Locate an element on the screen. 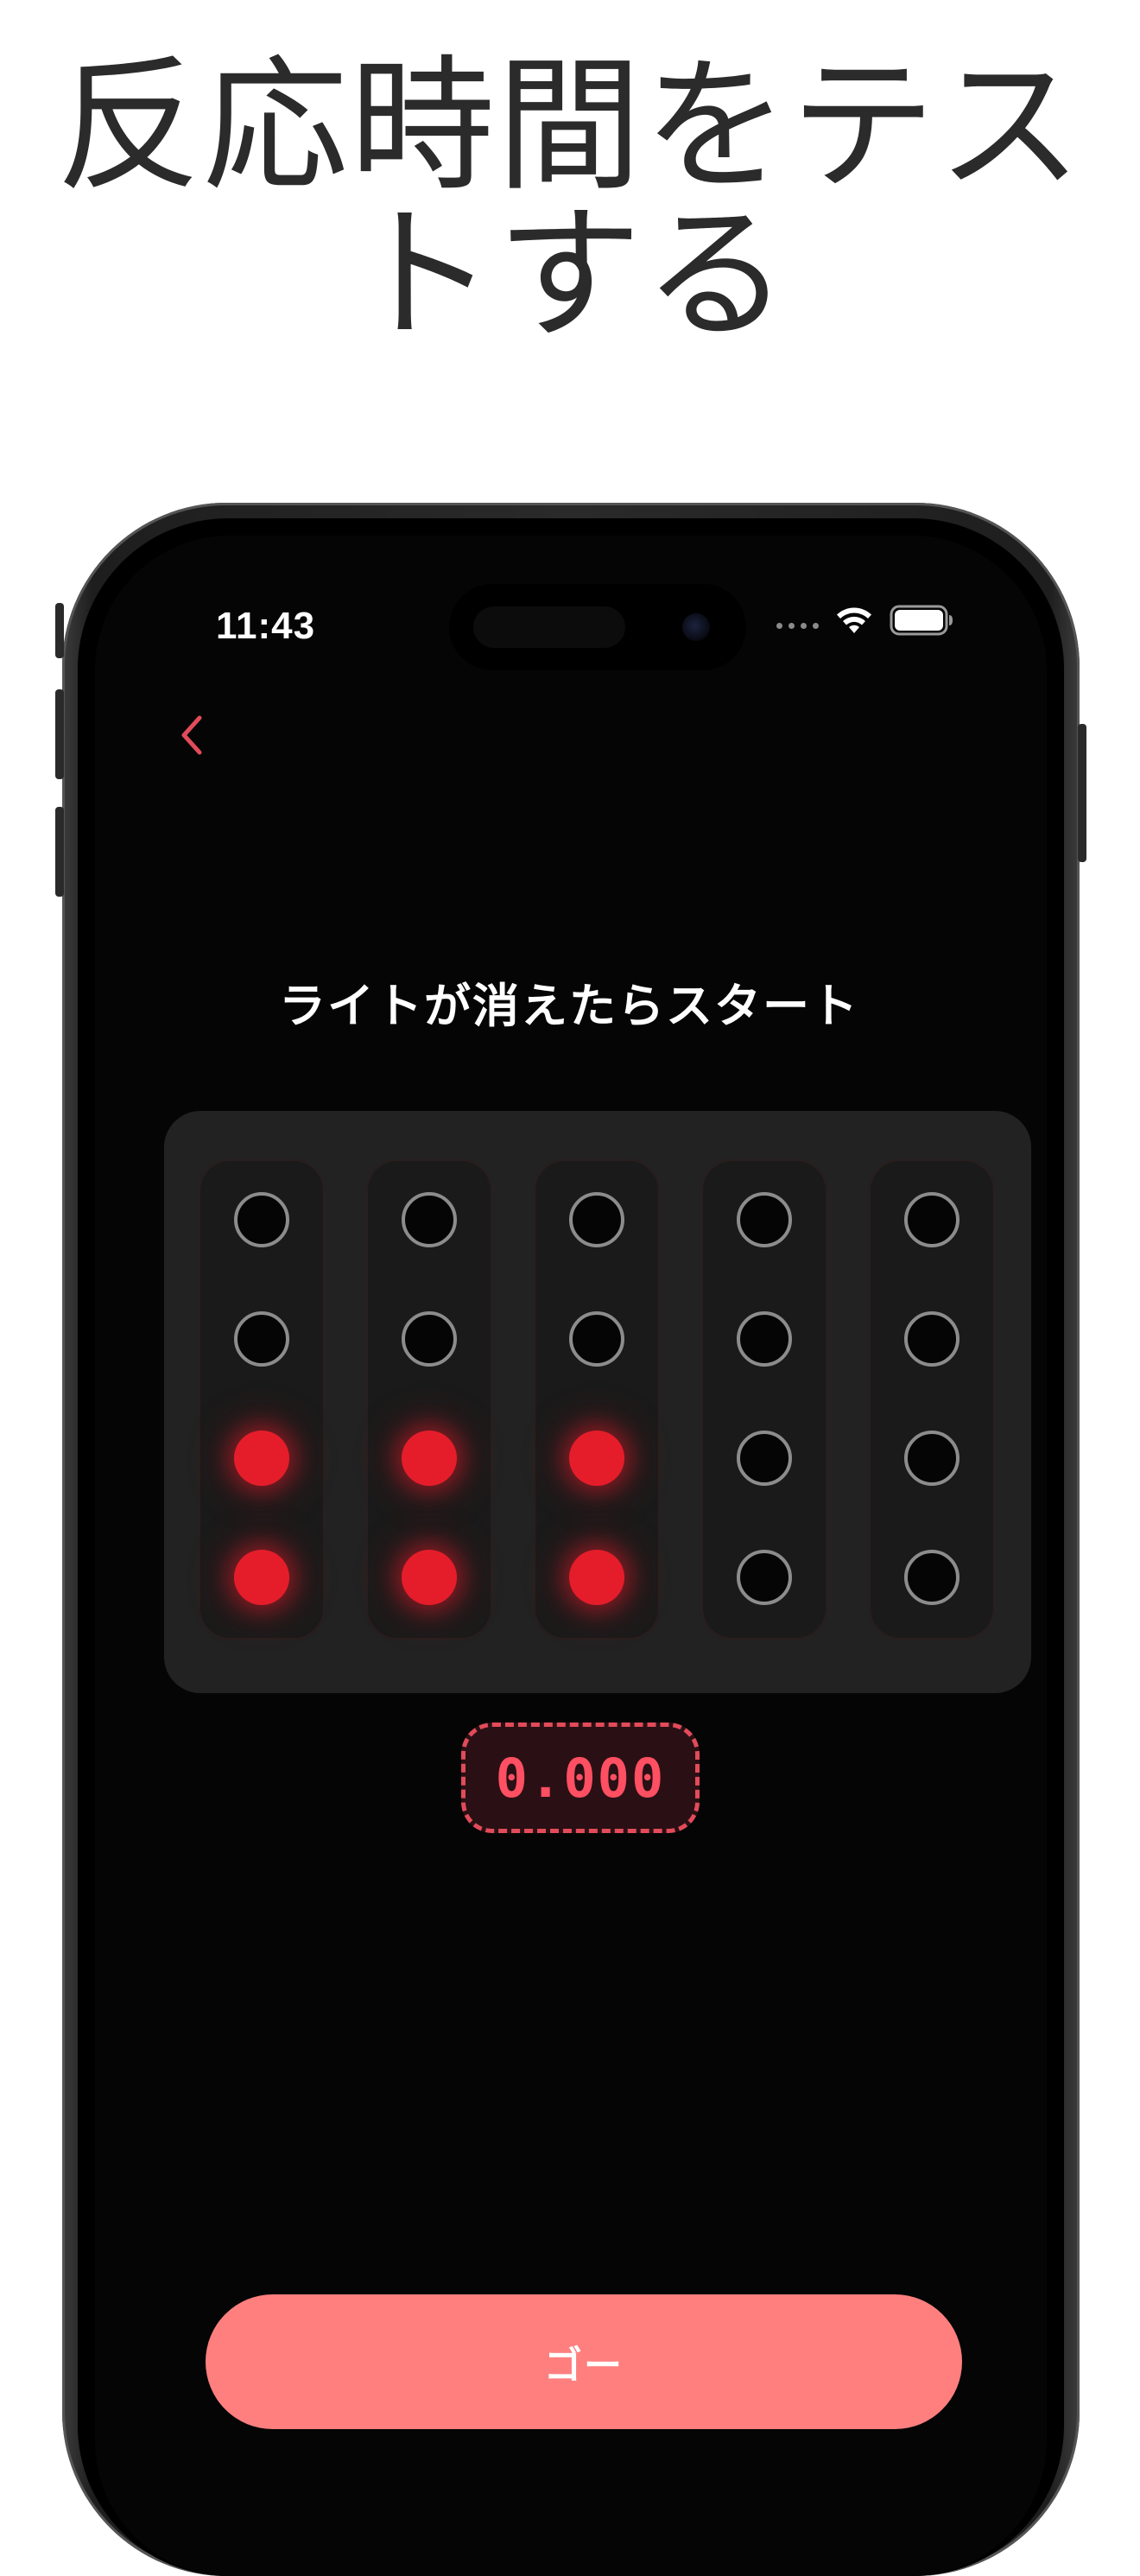 The width and height of the screenshot is (1140, 2576). dynamic-island is located at coordinates (597, 627).